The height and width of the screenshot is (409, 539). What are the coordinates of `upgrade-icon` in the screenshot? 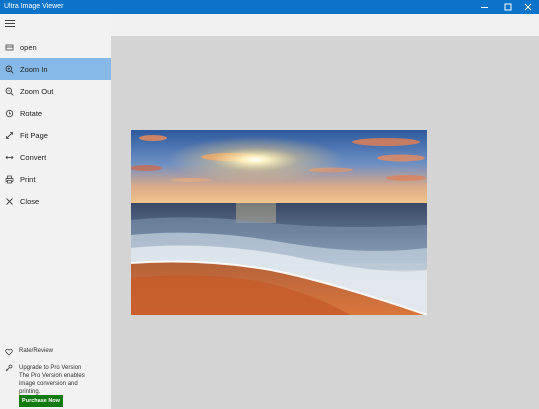 It's located at (9, 368).